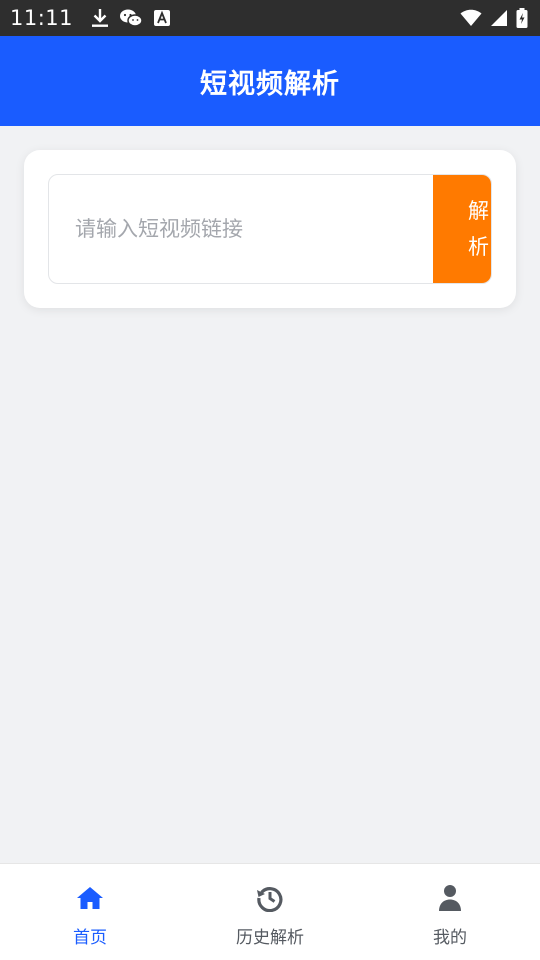 This screenshot has width=540, height=960. Describe the element at coordinates (270, 938) in the screenshot. I see `nav-label-history: 历史解析` at that location.